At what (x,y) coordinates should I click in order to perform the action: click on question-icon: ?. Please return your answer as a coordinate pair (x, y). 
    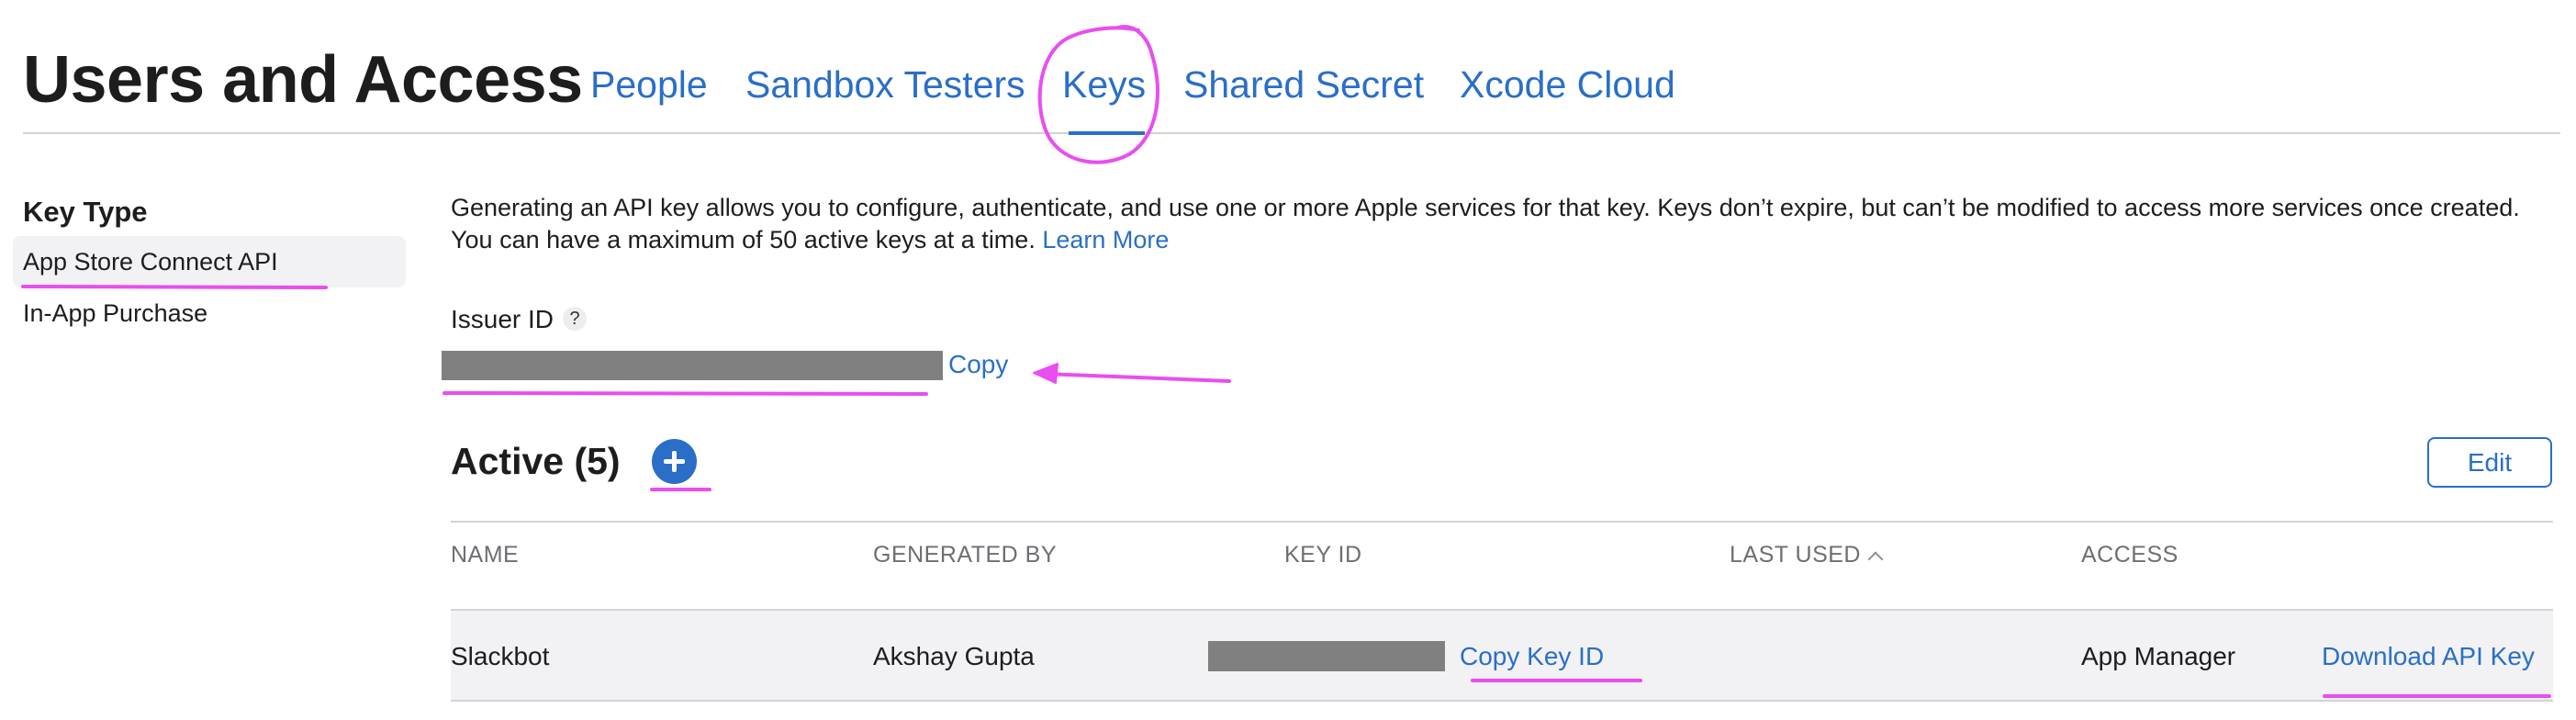
    Looking at the image, I should click on (575, 319).